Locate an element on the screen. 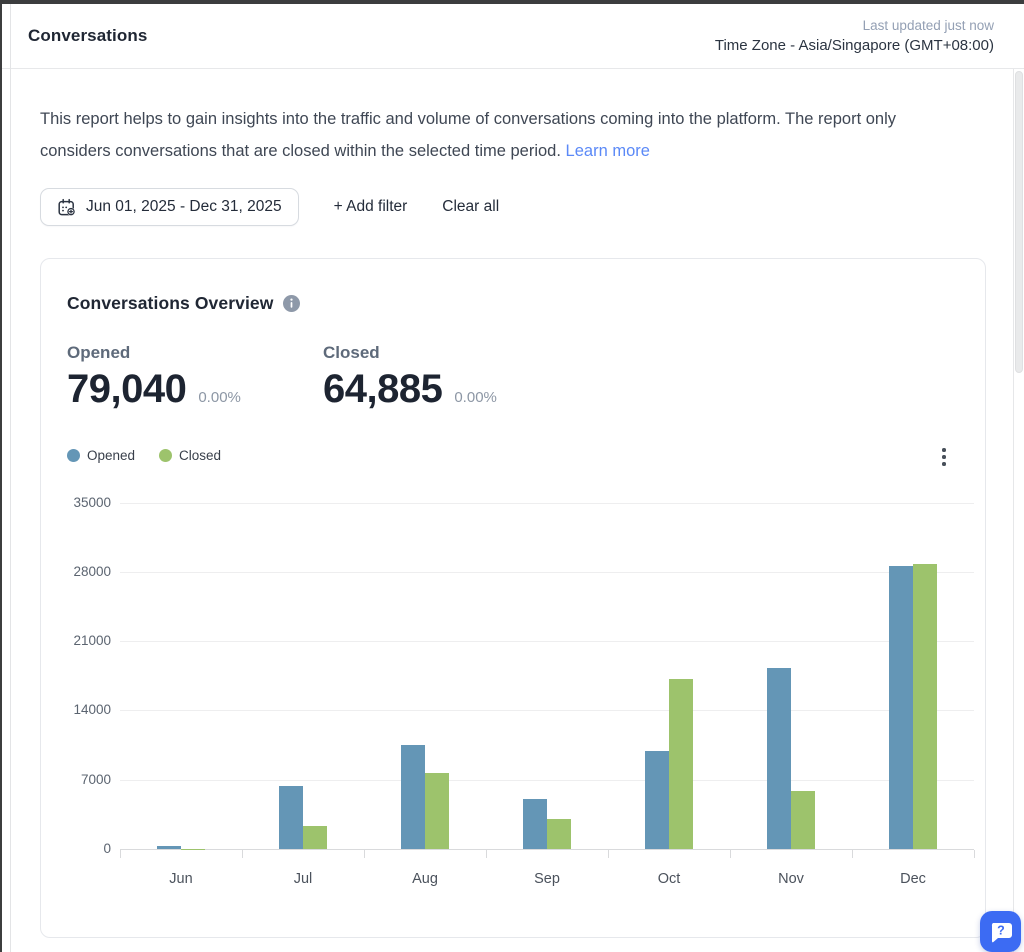 The width and height of the screenshot is (1024, 952). y-axis-label-21000: 21000 is located at coordinates (92, 641).